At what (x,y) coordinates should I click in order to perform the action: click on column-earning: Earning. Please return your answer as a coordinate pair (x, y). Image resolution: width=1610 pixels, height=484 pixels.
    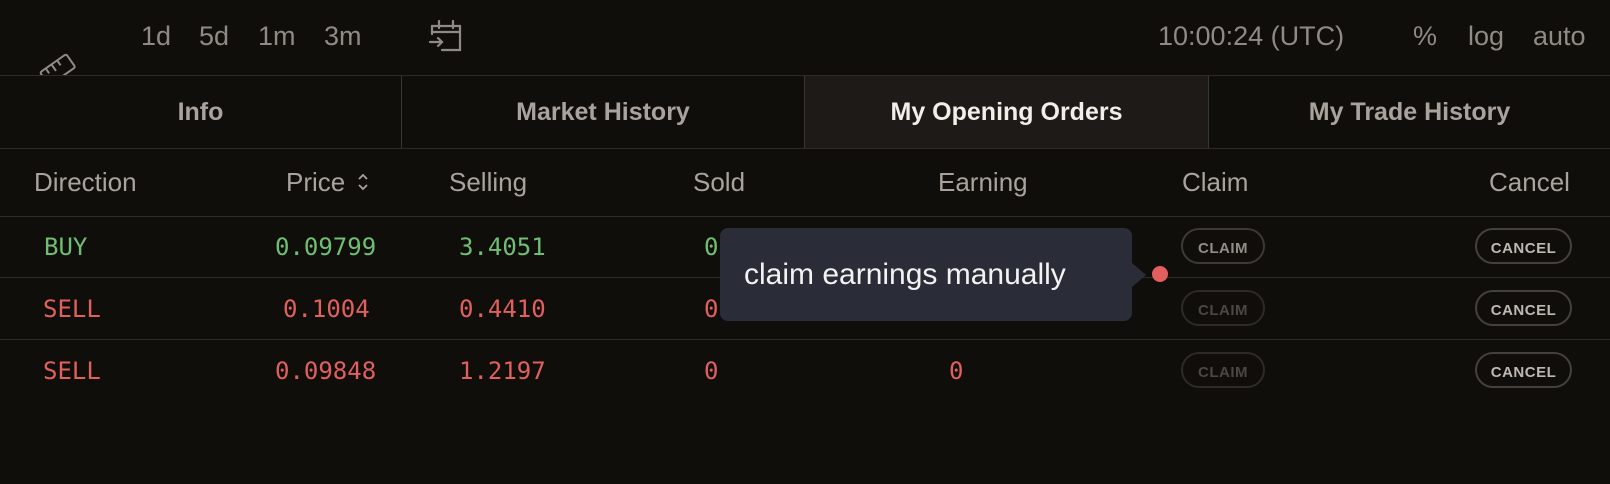
    Looking at the image, I should click on (983, 182).